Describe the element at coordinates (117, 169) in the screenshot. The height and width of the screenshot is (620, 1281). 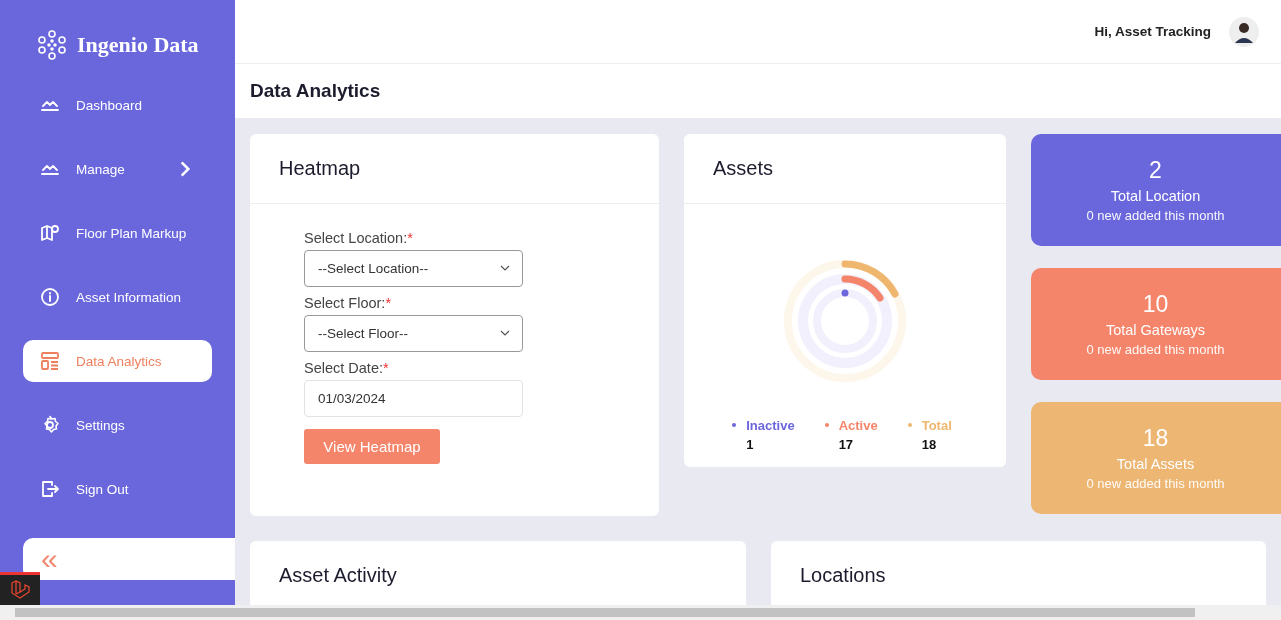
I see `sidebar-item: Manage` at that location.